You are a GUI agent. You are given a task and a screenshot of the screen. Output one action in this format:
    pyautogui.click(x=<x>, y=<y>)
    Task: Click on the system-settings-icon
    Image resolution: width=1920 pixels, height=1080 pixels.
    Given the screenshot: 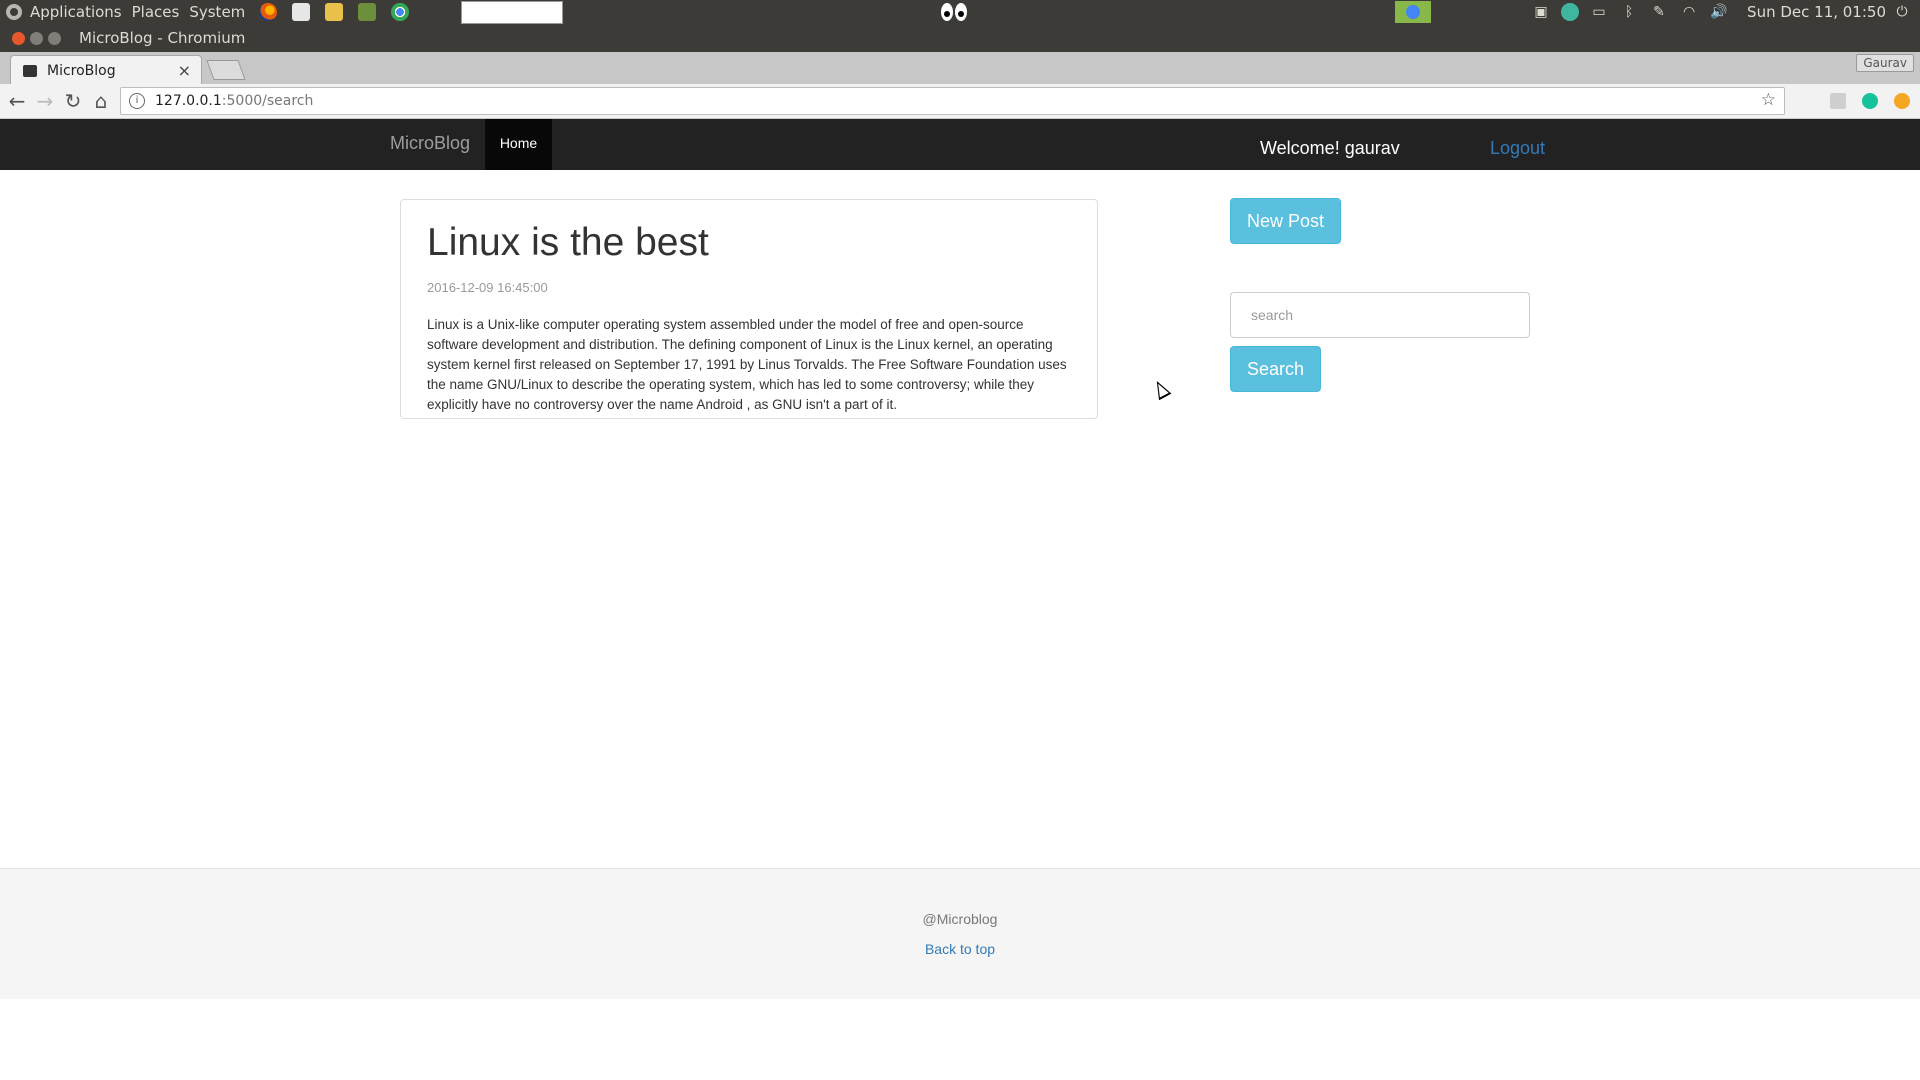 What is the action you would take?
    pyautogui.click(x=301, y=12)
    